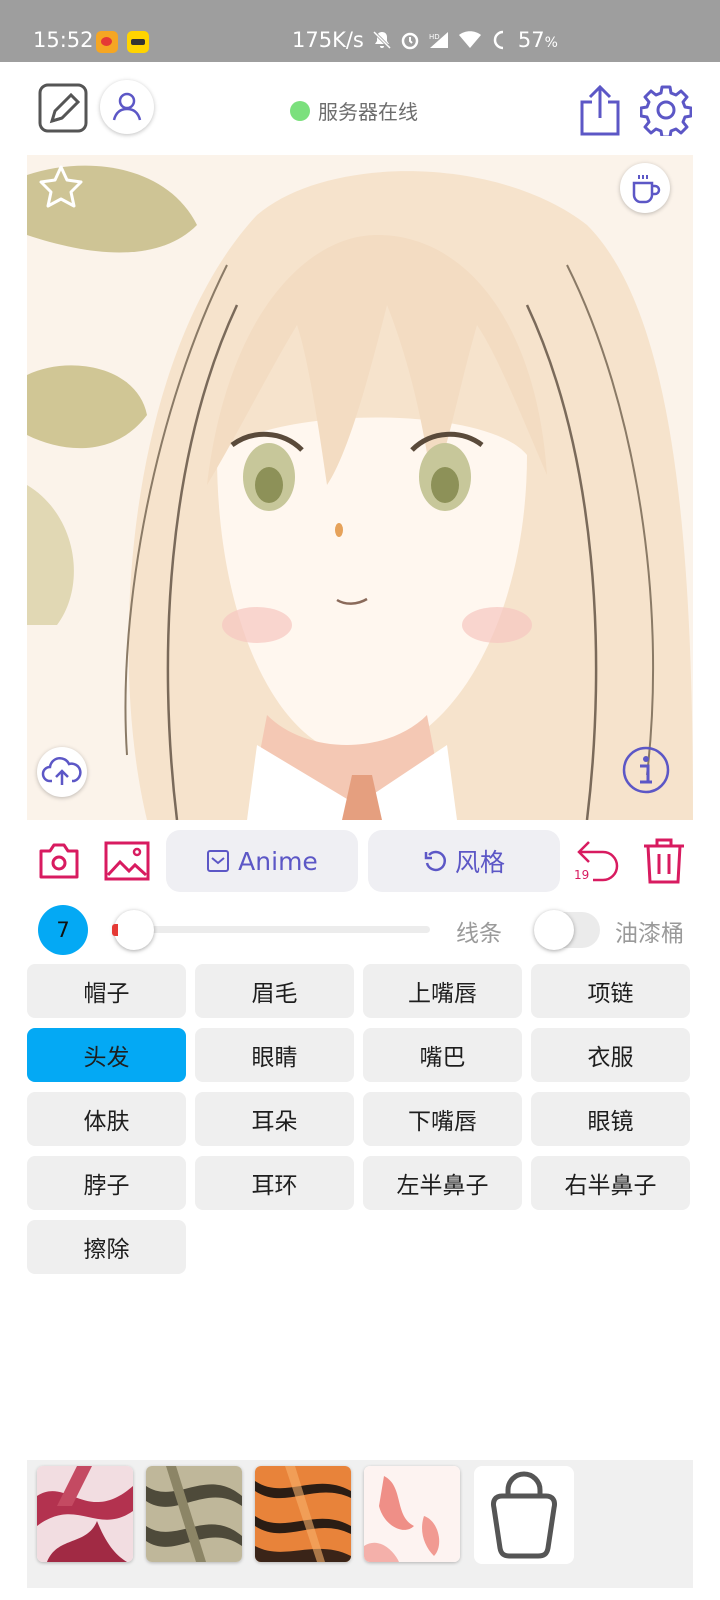  Describe the element at coordinates (328, 40) in the screenshot. I see `network-speed: 175K/s` at that location.